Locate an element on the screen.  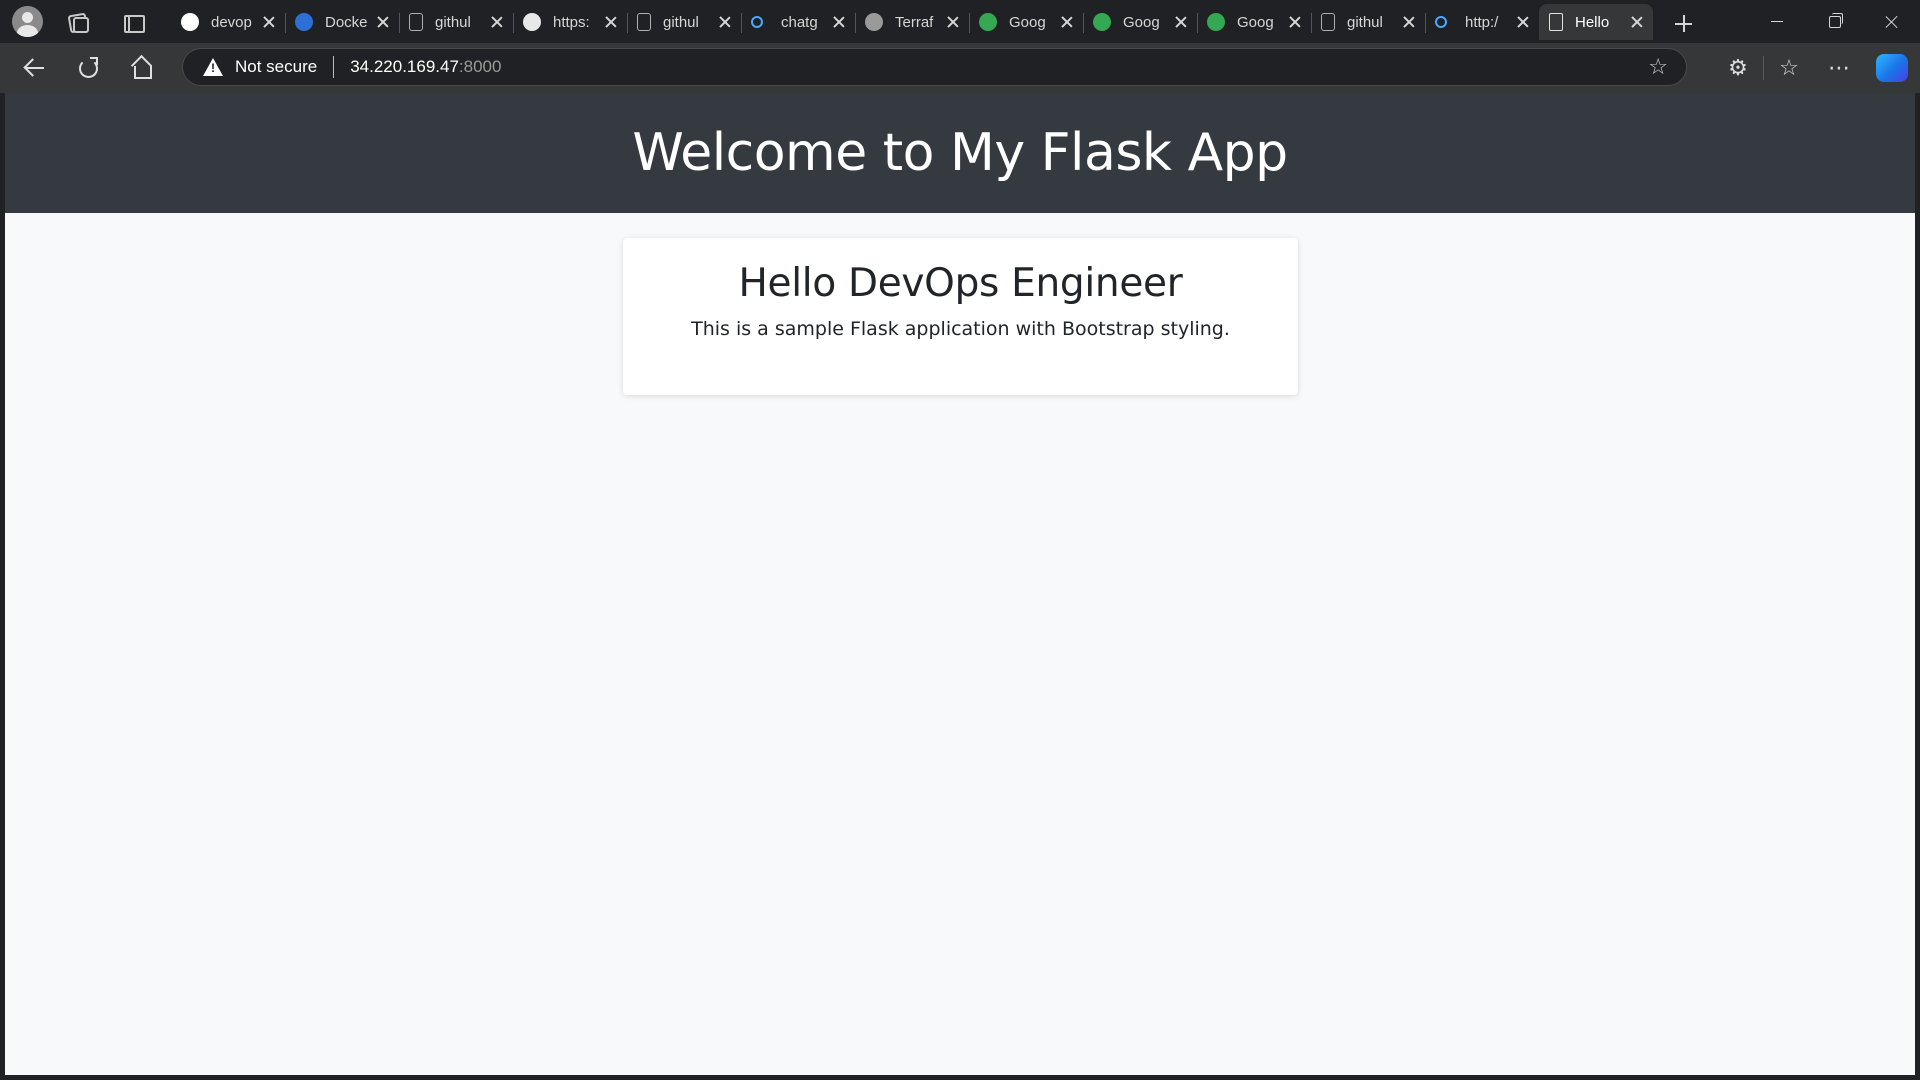
refresh-button is located at coordinates (88, 68).